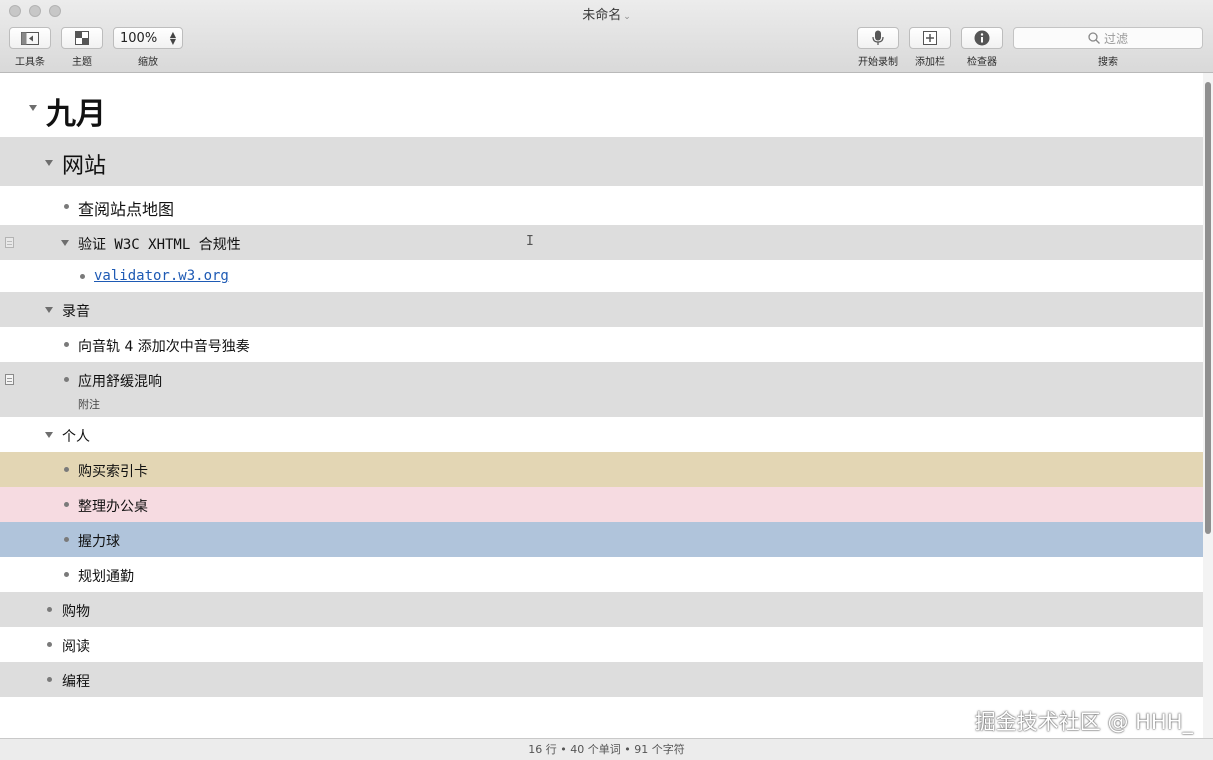 Image resolution: width=1213 pixels, height=760 pixels. What do you see at coordinates (982, 62) in the screenshot?
I see `inspector-label: 检查器` at bounding box center [982, 62].